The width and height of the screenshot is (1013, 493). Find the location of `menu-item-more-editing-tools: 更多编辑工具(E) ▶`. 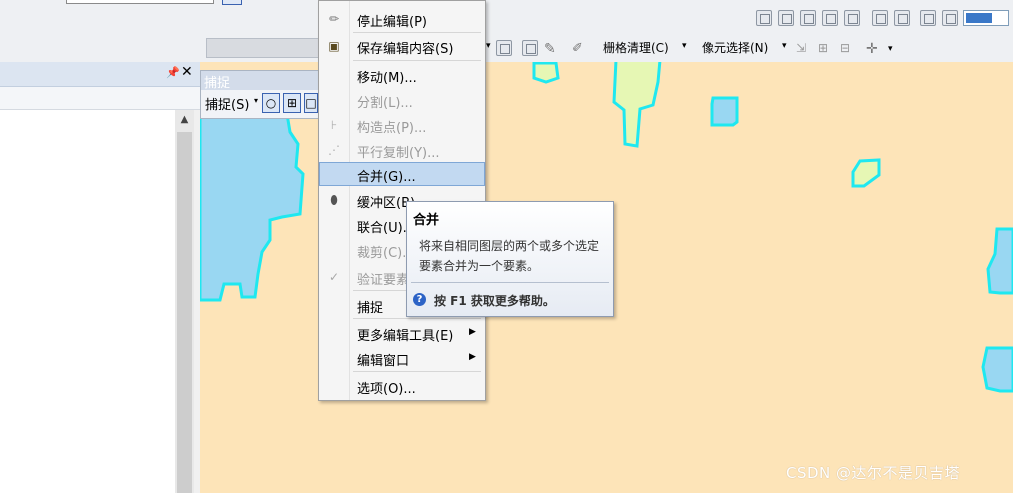

menu-item-more-editing-tools: 更多编辑工具(E) ▶ is located at coordinates (402, 333).